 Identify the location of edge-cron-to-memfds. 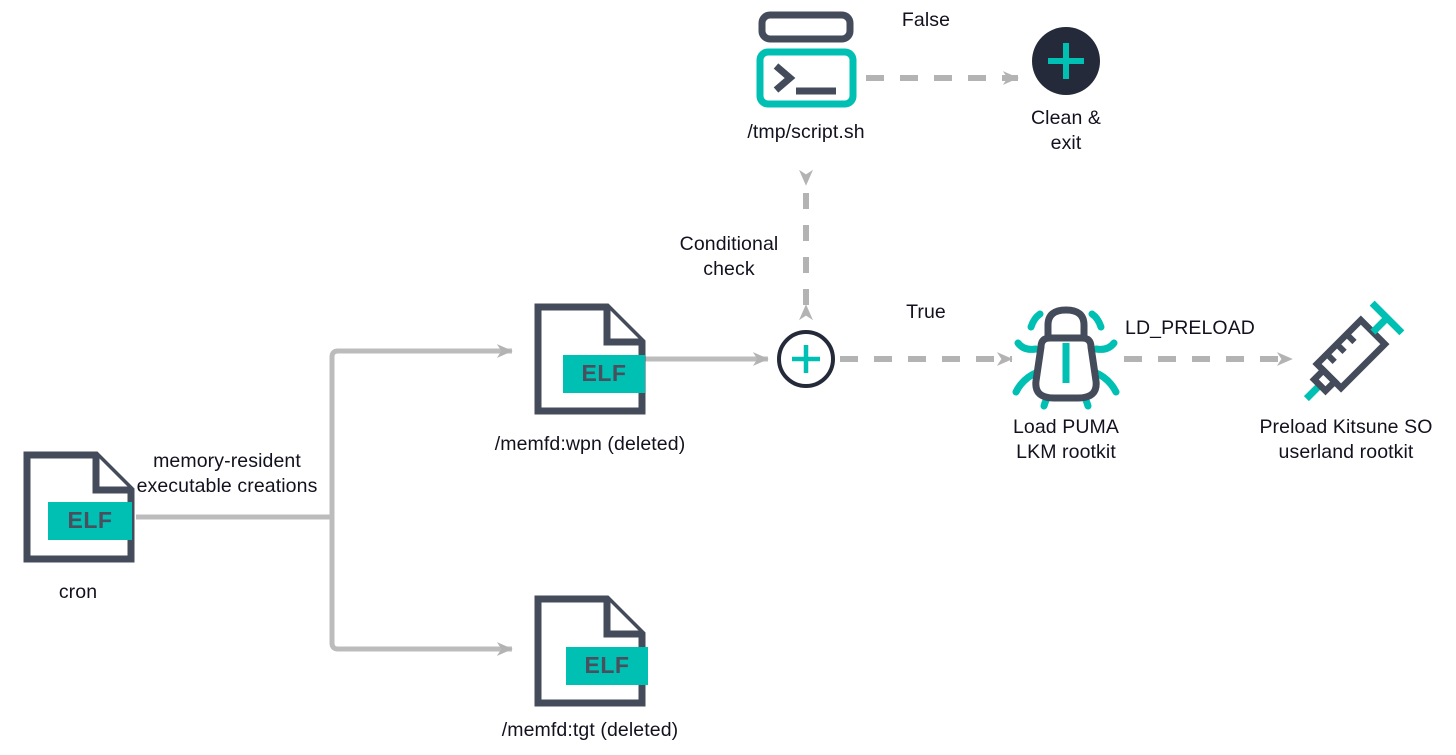
(324, 500).